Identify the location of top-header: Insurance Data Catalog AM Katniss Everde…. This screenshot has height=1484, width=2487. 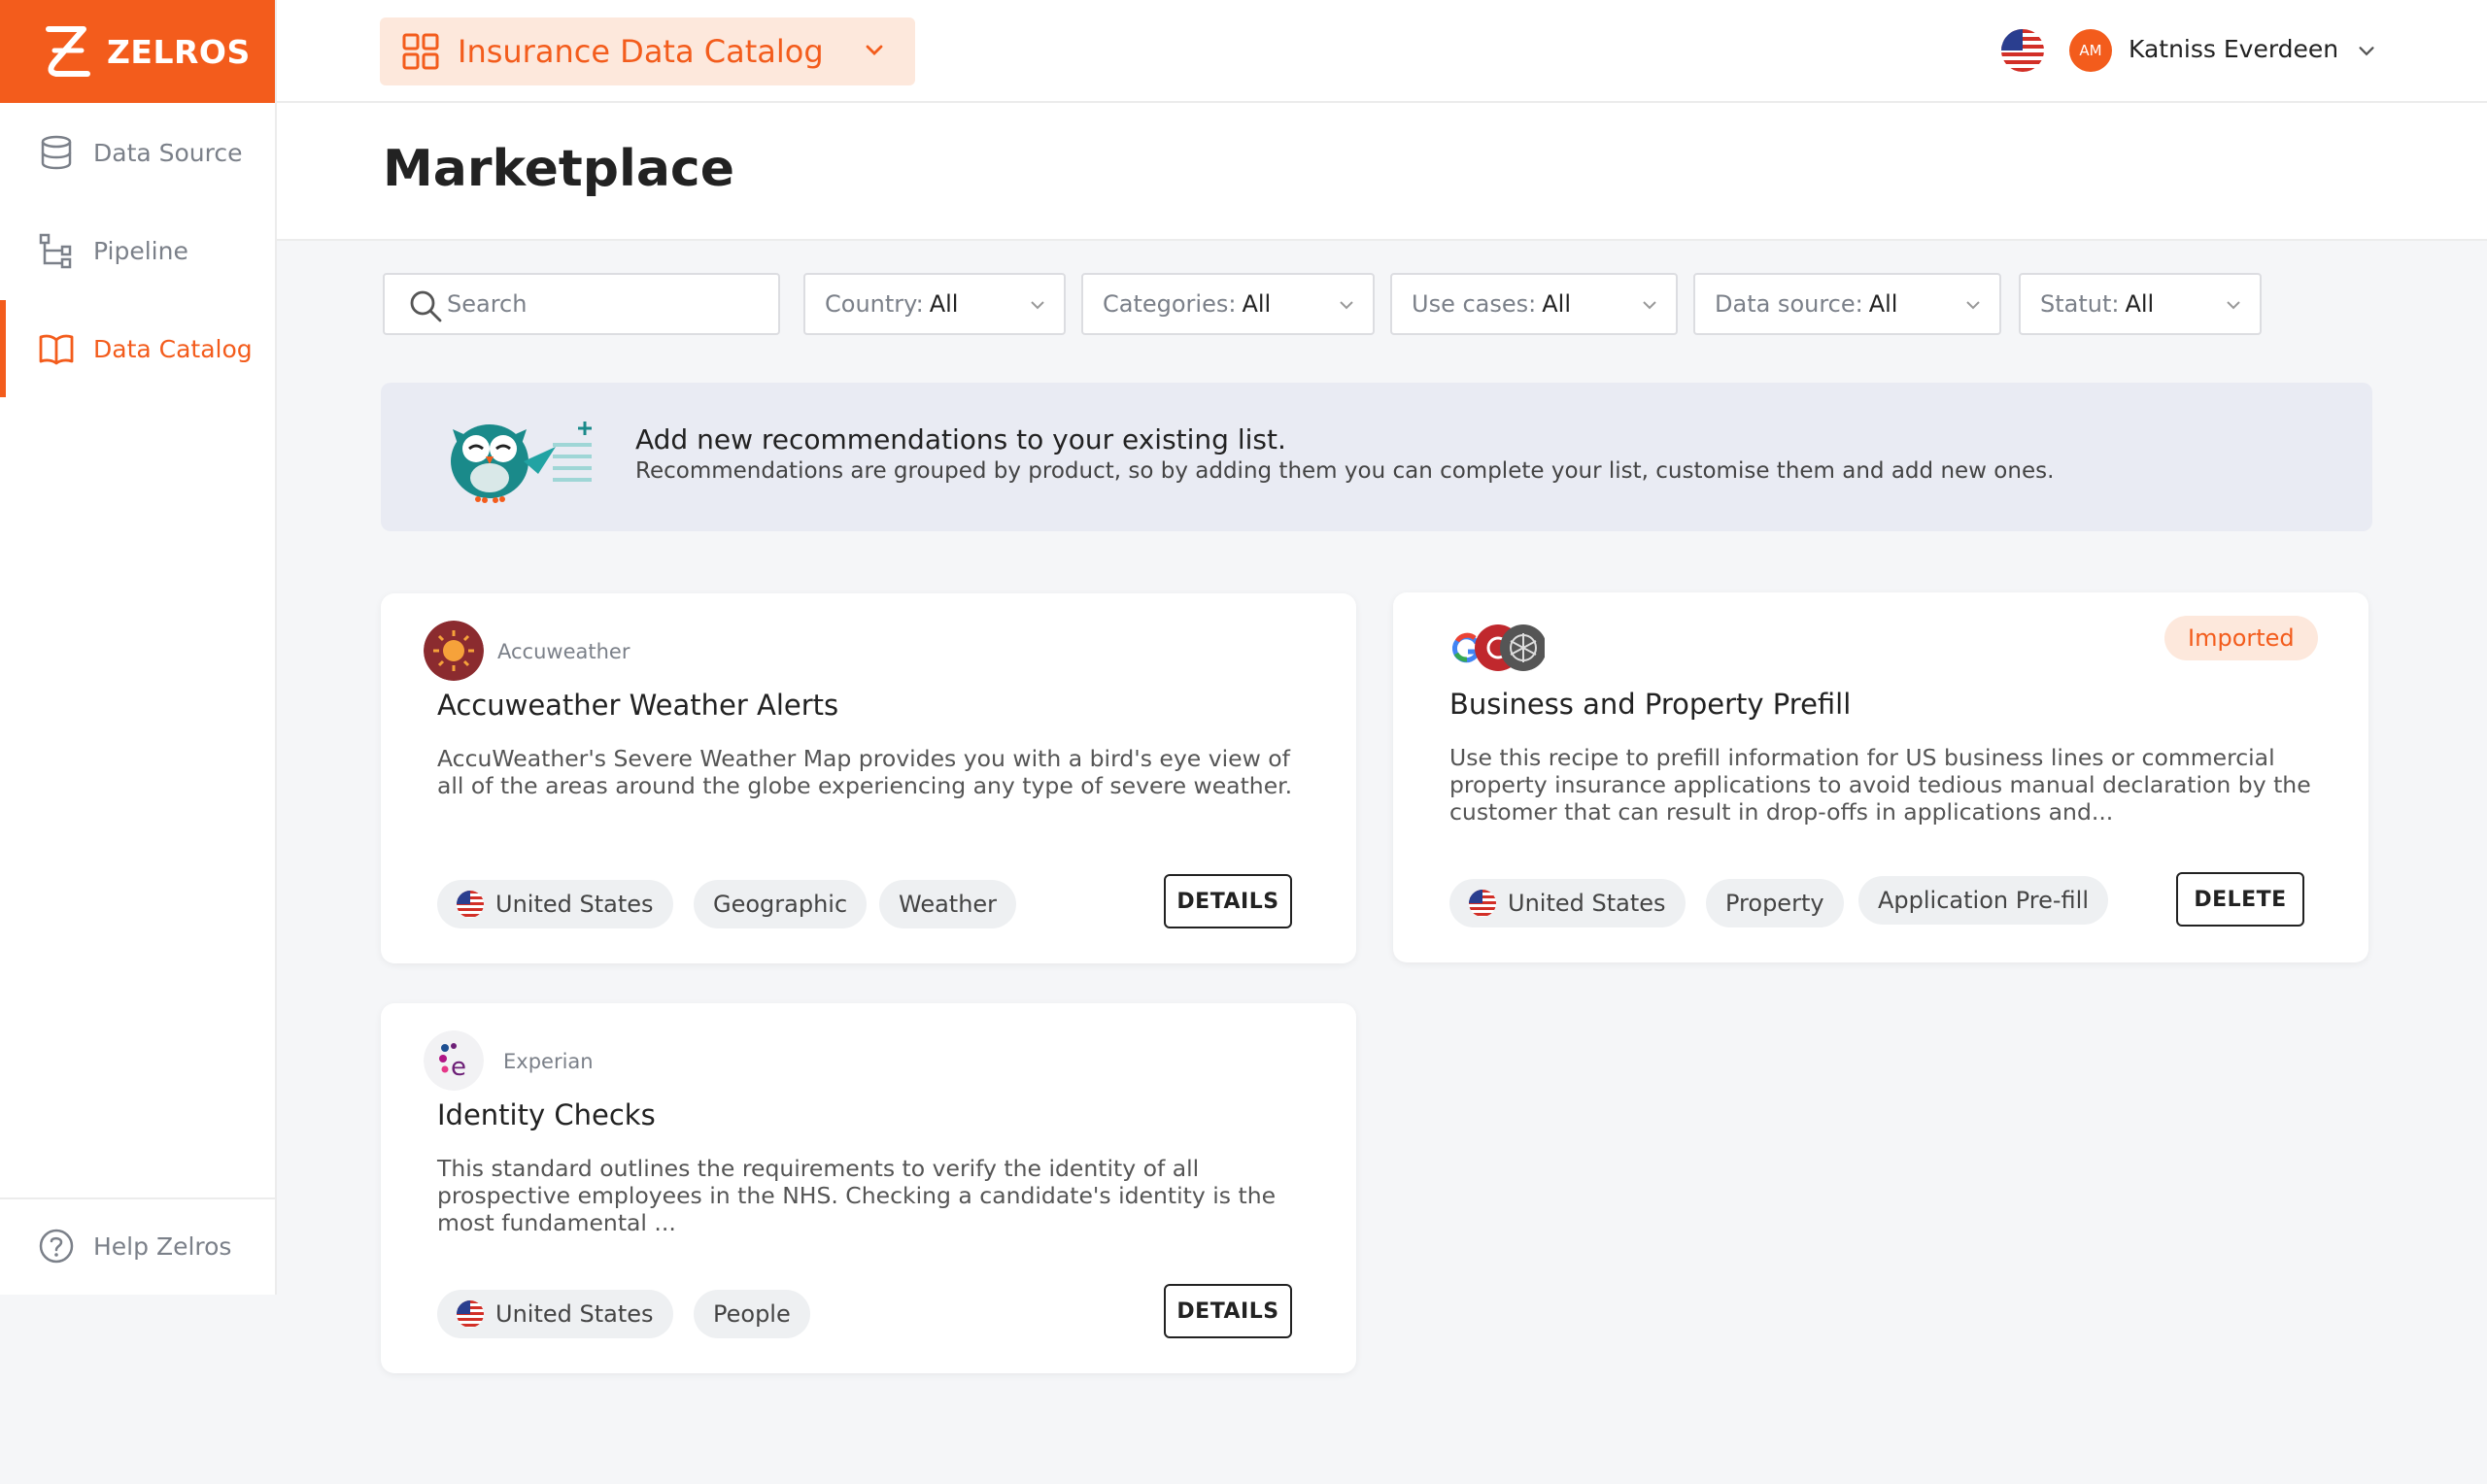
(1382, 51).